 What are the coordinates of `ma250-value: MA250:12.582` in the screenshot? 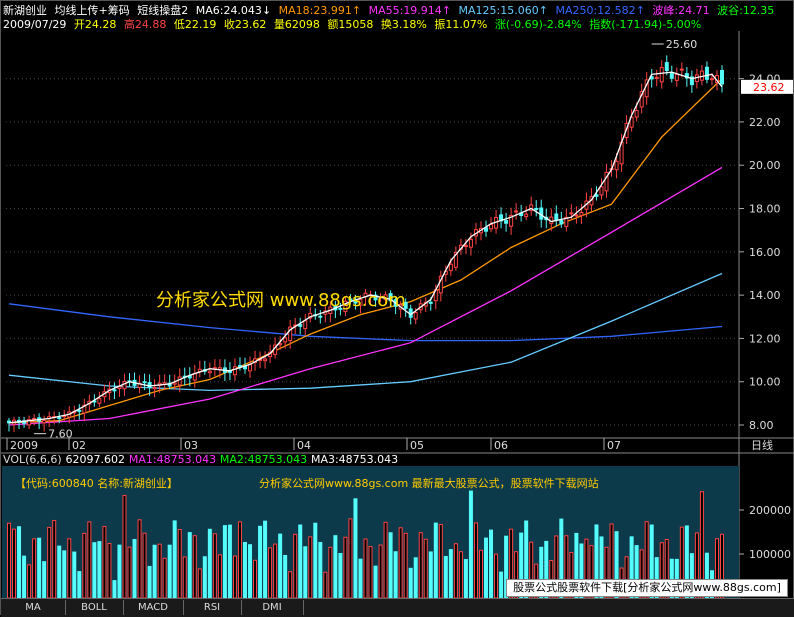 It's located at (595, 10).